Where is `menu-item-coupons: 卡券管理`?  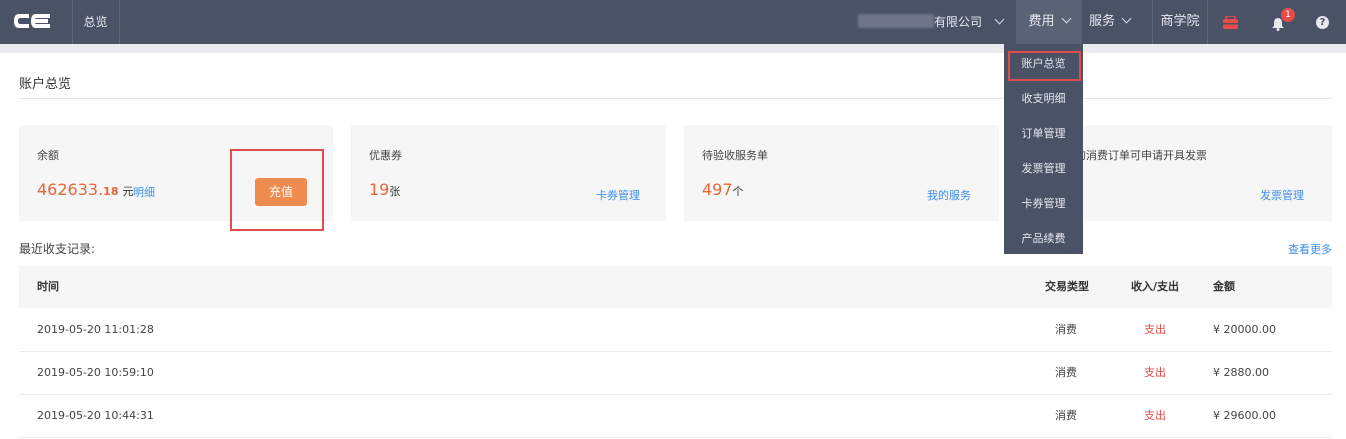
menu-item-coupons: 卡券管理 is located at coordinates (1043, 203).